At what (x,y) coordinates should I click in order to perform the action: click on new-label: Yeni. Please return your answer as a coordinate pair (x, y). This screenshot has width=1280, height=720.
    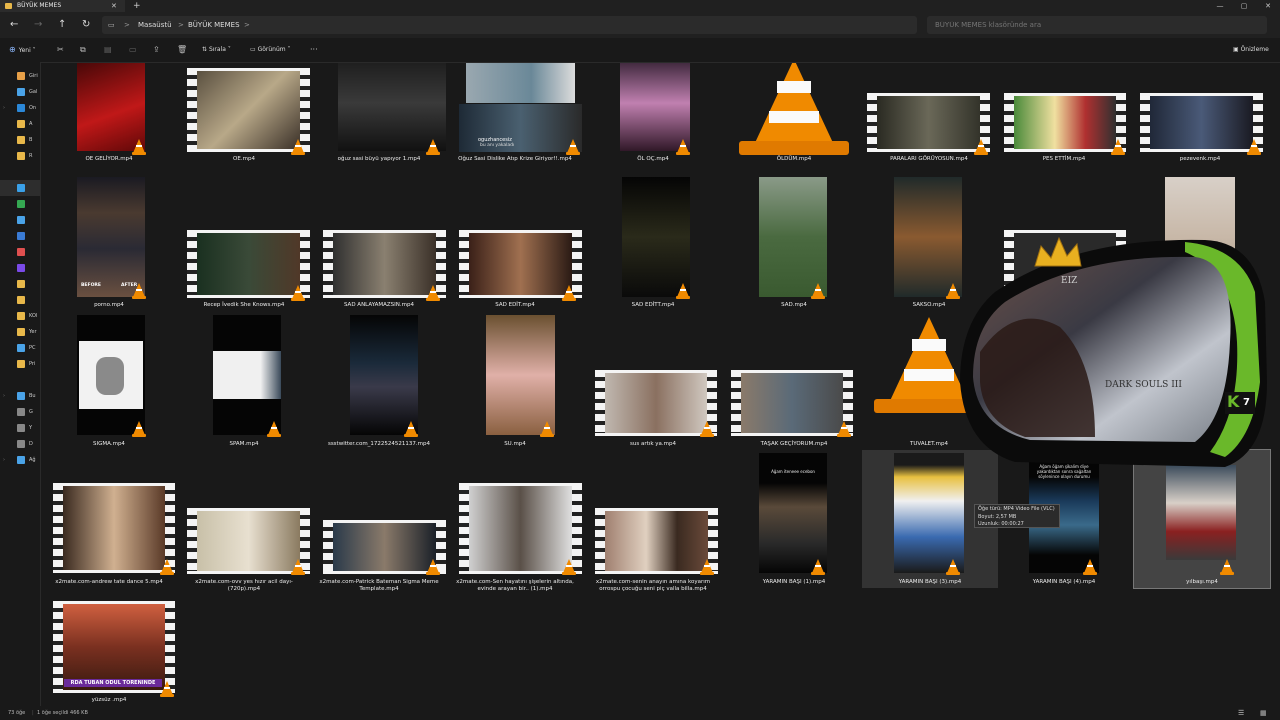
    Looking at the image, I should click on (24, 50).